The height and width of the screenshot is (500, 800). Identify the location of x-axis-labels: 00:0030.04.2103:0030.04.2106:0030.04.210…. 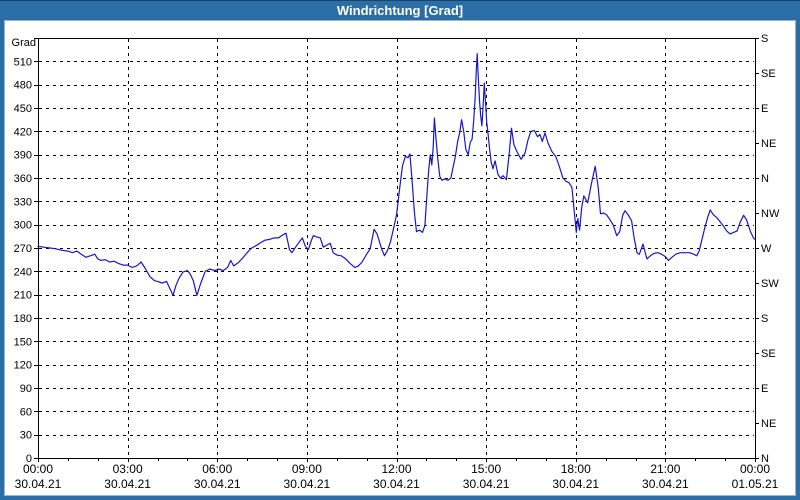
(397, 476).